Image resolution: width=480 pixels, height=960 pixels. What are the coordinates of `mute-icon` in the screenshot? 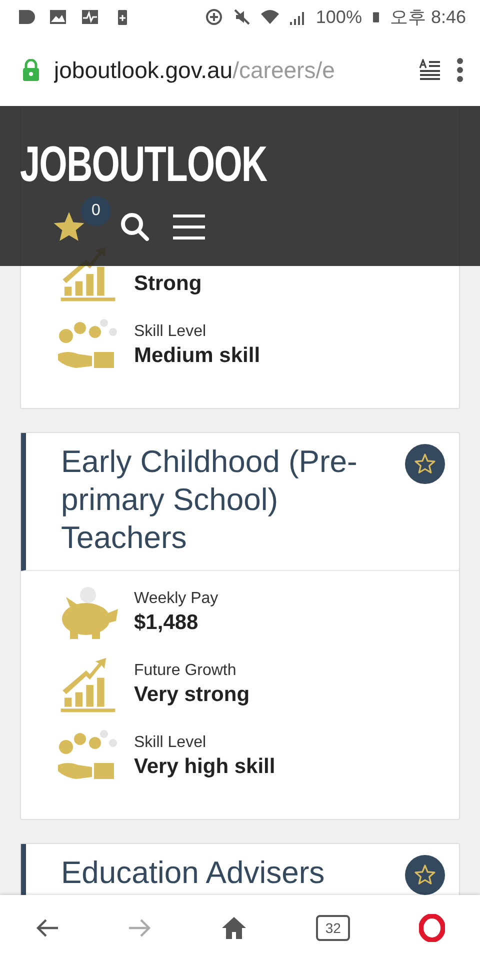 It's located at (242, 17).